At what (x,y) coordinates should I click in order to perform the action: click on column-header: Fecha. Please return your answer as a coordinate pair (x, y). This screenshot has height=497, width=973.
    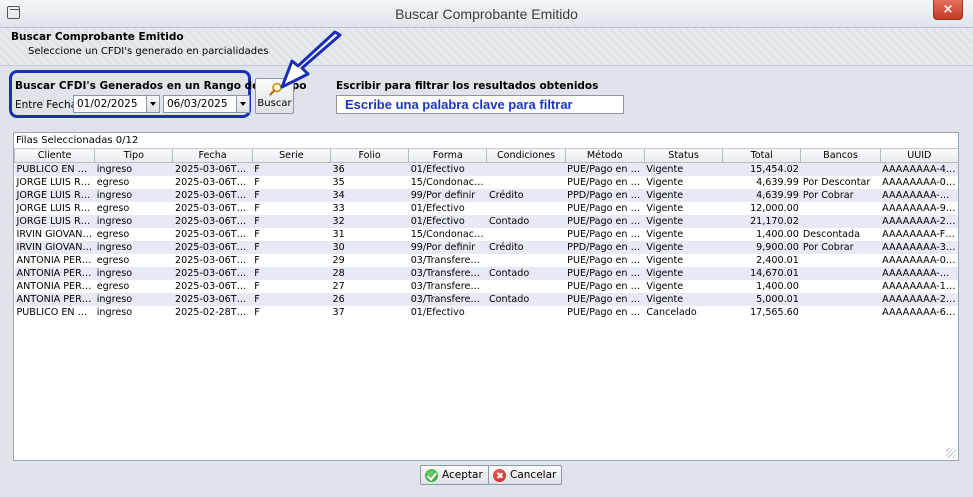
    Looking at the image, I should click on (212, 155).